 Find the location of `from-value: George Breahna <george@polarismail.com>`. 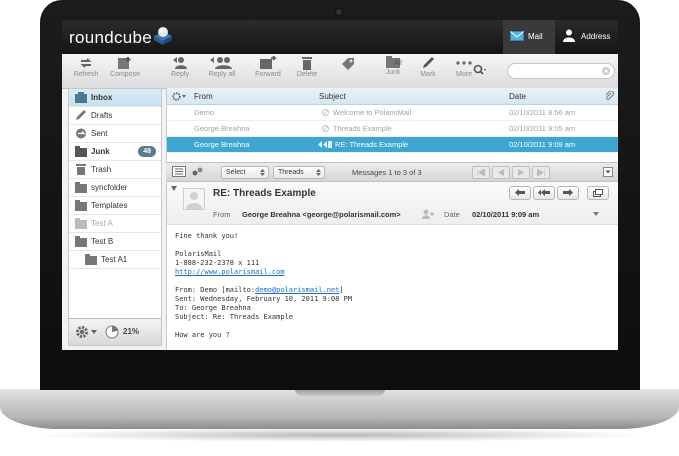

from-value: George Breahna <george@polarismail.com> is located at coordinates (321, 214).